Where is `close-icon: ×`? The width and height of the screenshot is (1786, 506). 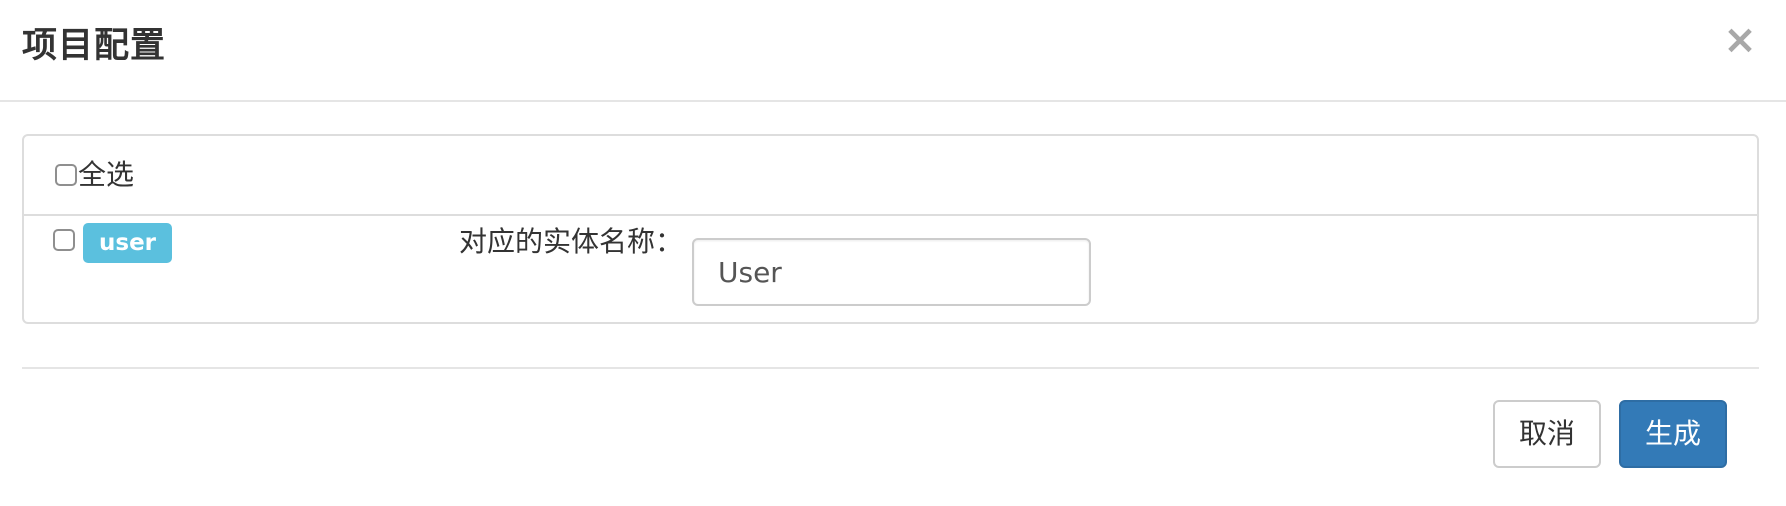 close-icon: × is located at coordinates (1740, 40).